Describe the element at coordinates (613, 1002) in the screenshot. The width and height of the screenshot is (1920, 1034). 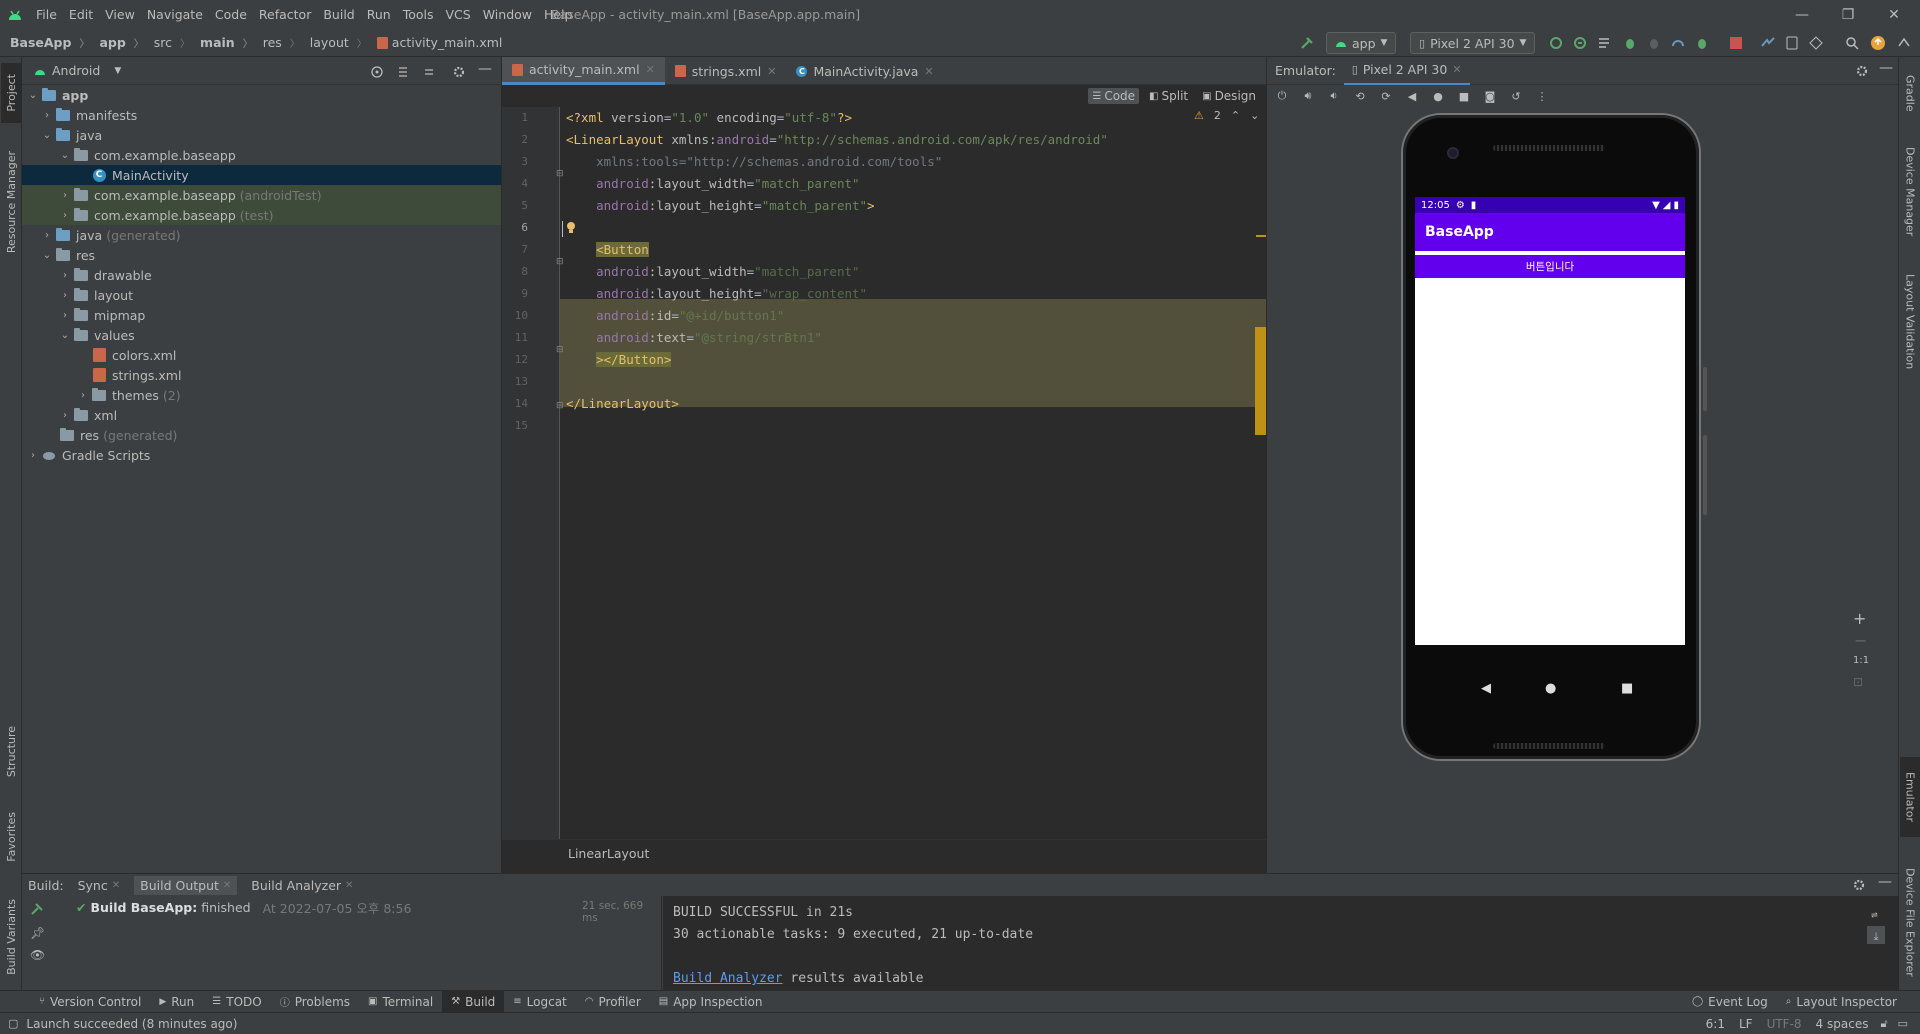
I see `tool-profiler: ◠ Profiler` at that location.